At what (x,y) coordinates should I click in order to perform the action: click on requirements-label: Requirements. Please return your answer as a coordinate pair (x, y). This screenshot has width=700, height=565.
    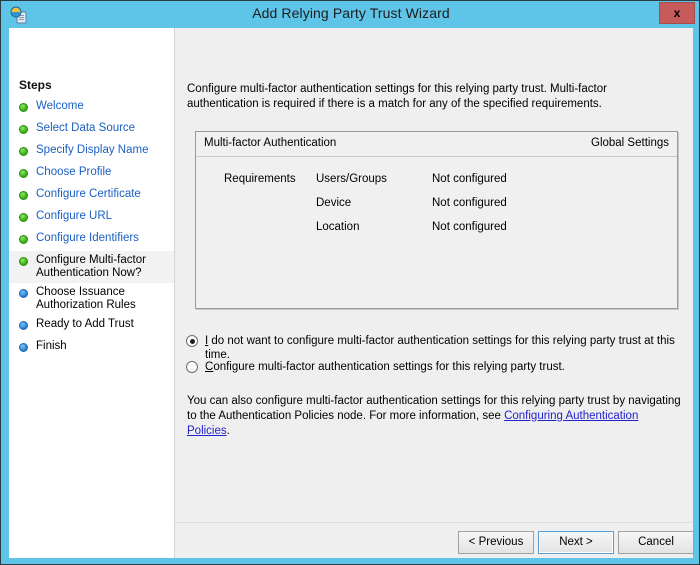
    Looking at the image, I should click on (260, 179).